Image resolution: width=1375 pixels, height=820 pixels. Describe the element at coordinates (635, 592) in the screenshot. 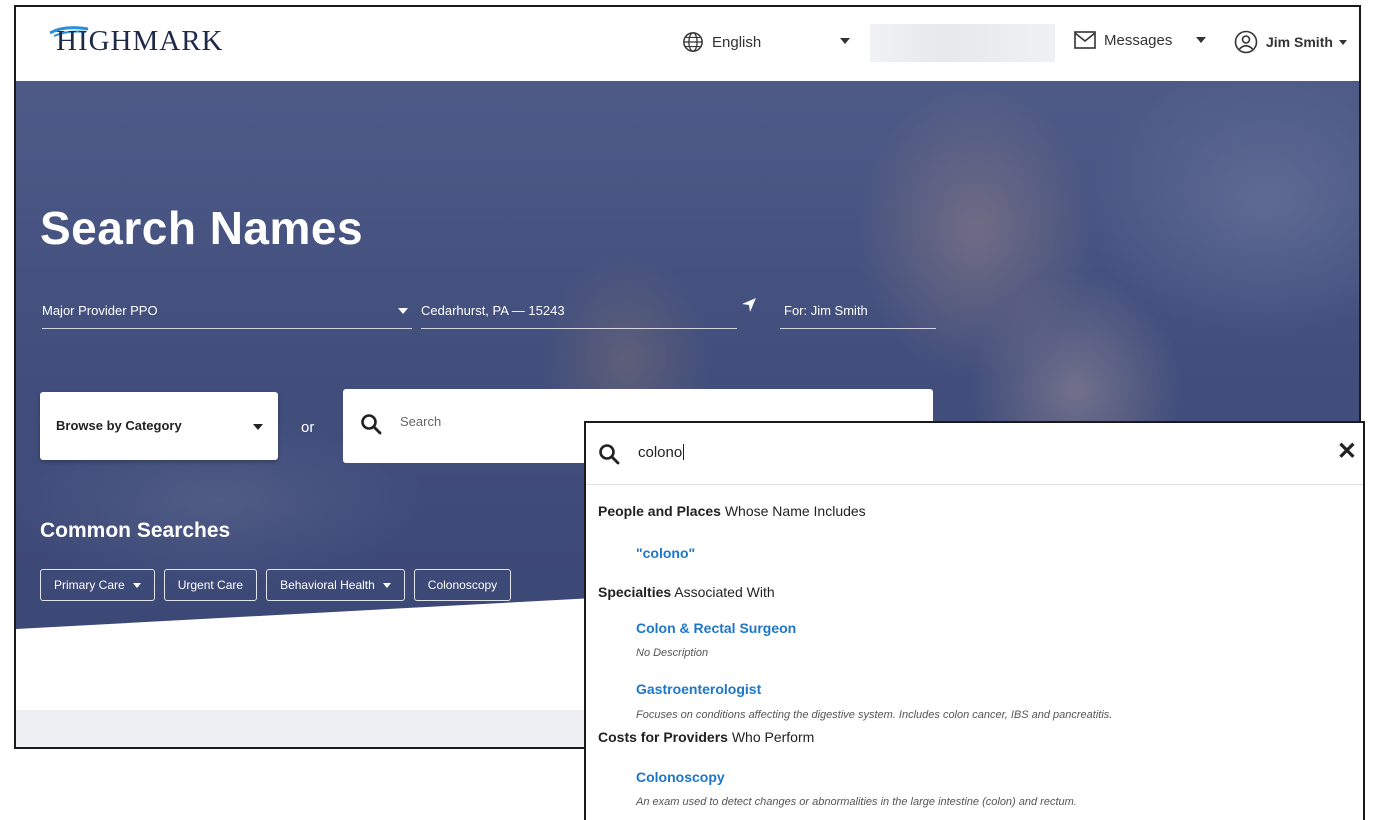

I see `section-heading-bold: Specialties` at that location.